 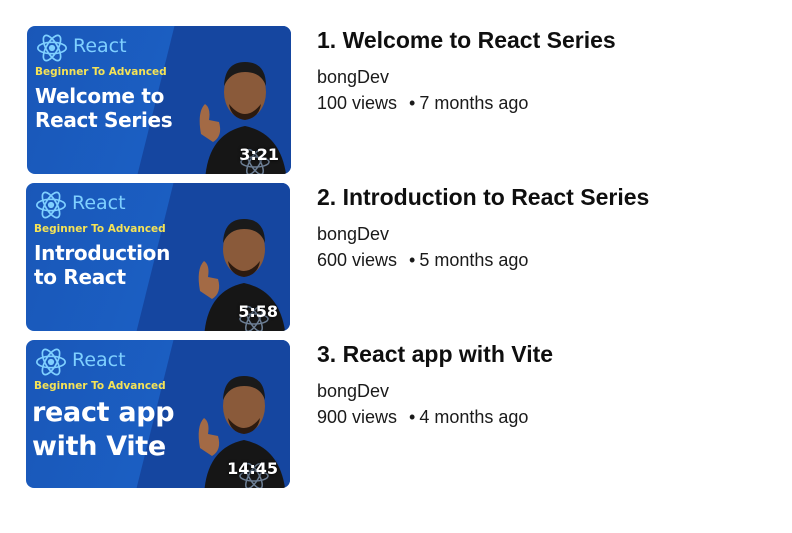 What do you see at coordinates (100, 96) in the screenshot?
I see `thumbnail-headline-line: Welcome to` at bounding box center [100, 96].